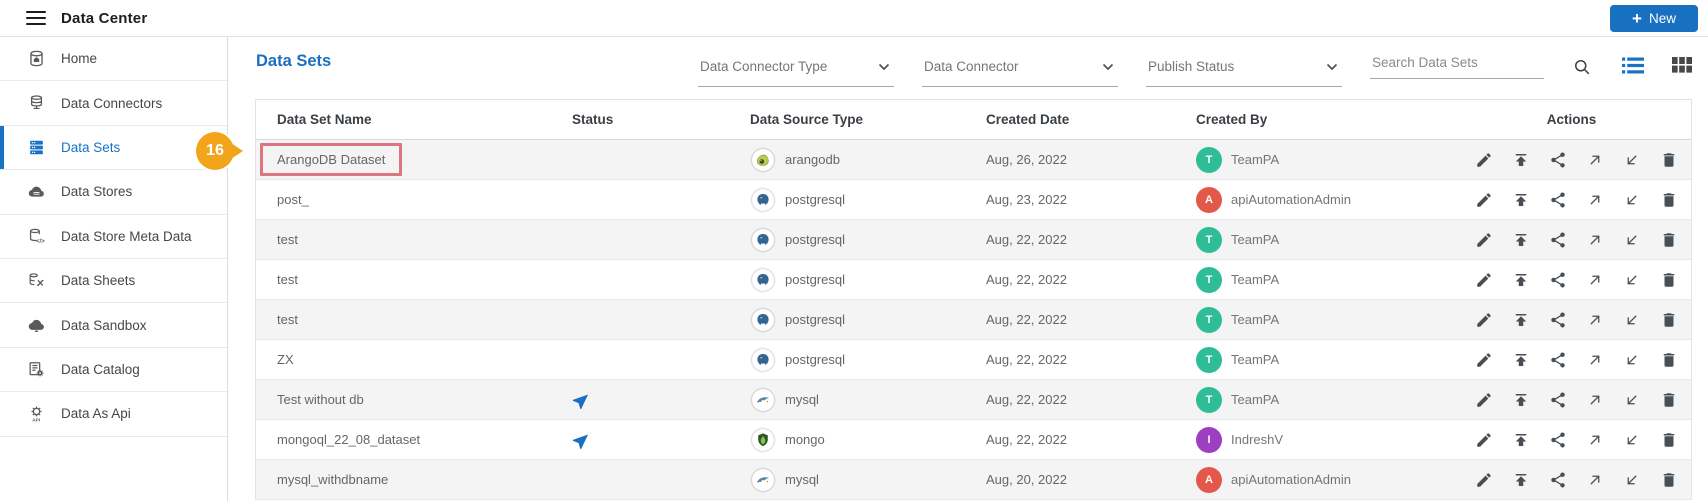 The image size is (1708, 501). I want to click on search-icon, so click(1582, 65).